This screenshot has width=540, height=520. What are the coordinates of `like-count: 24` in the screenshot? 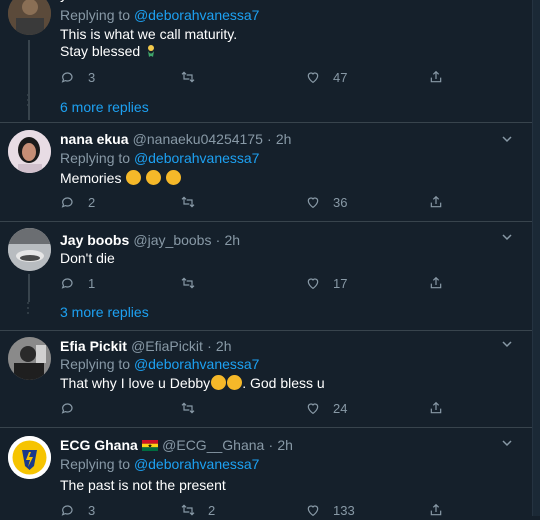 It's located at (340, 408).